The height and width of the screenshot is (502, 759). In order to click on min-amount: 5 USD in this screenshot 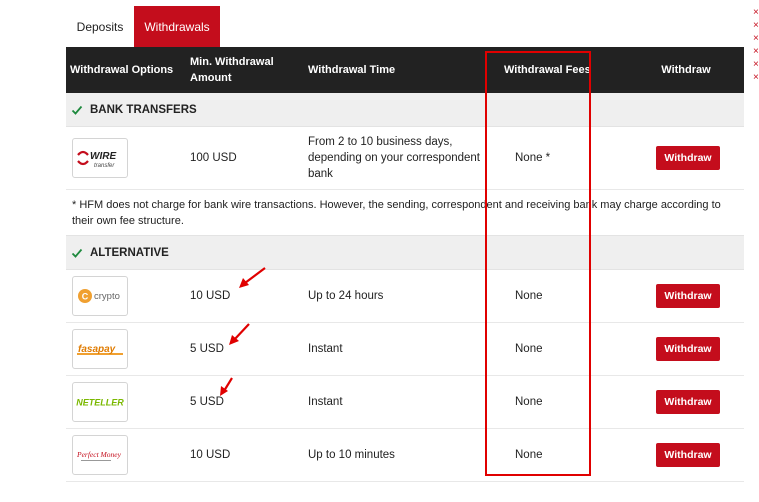, I will do `click(207, 402)`.